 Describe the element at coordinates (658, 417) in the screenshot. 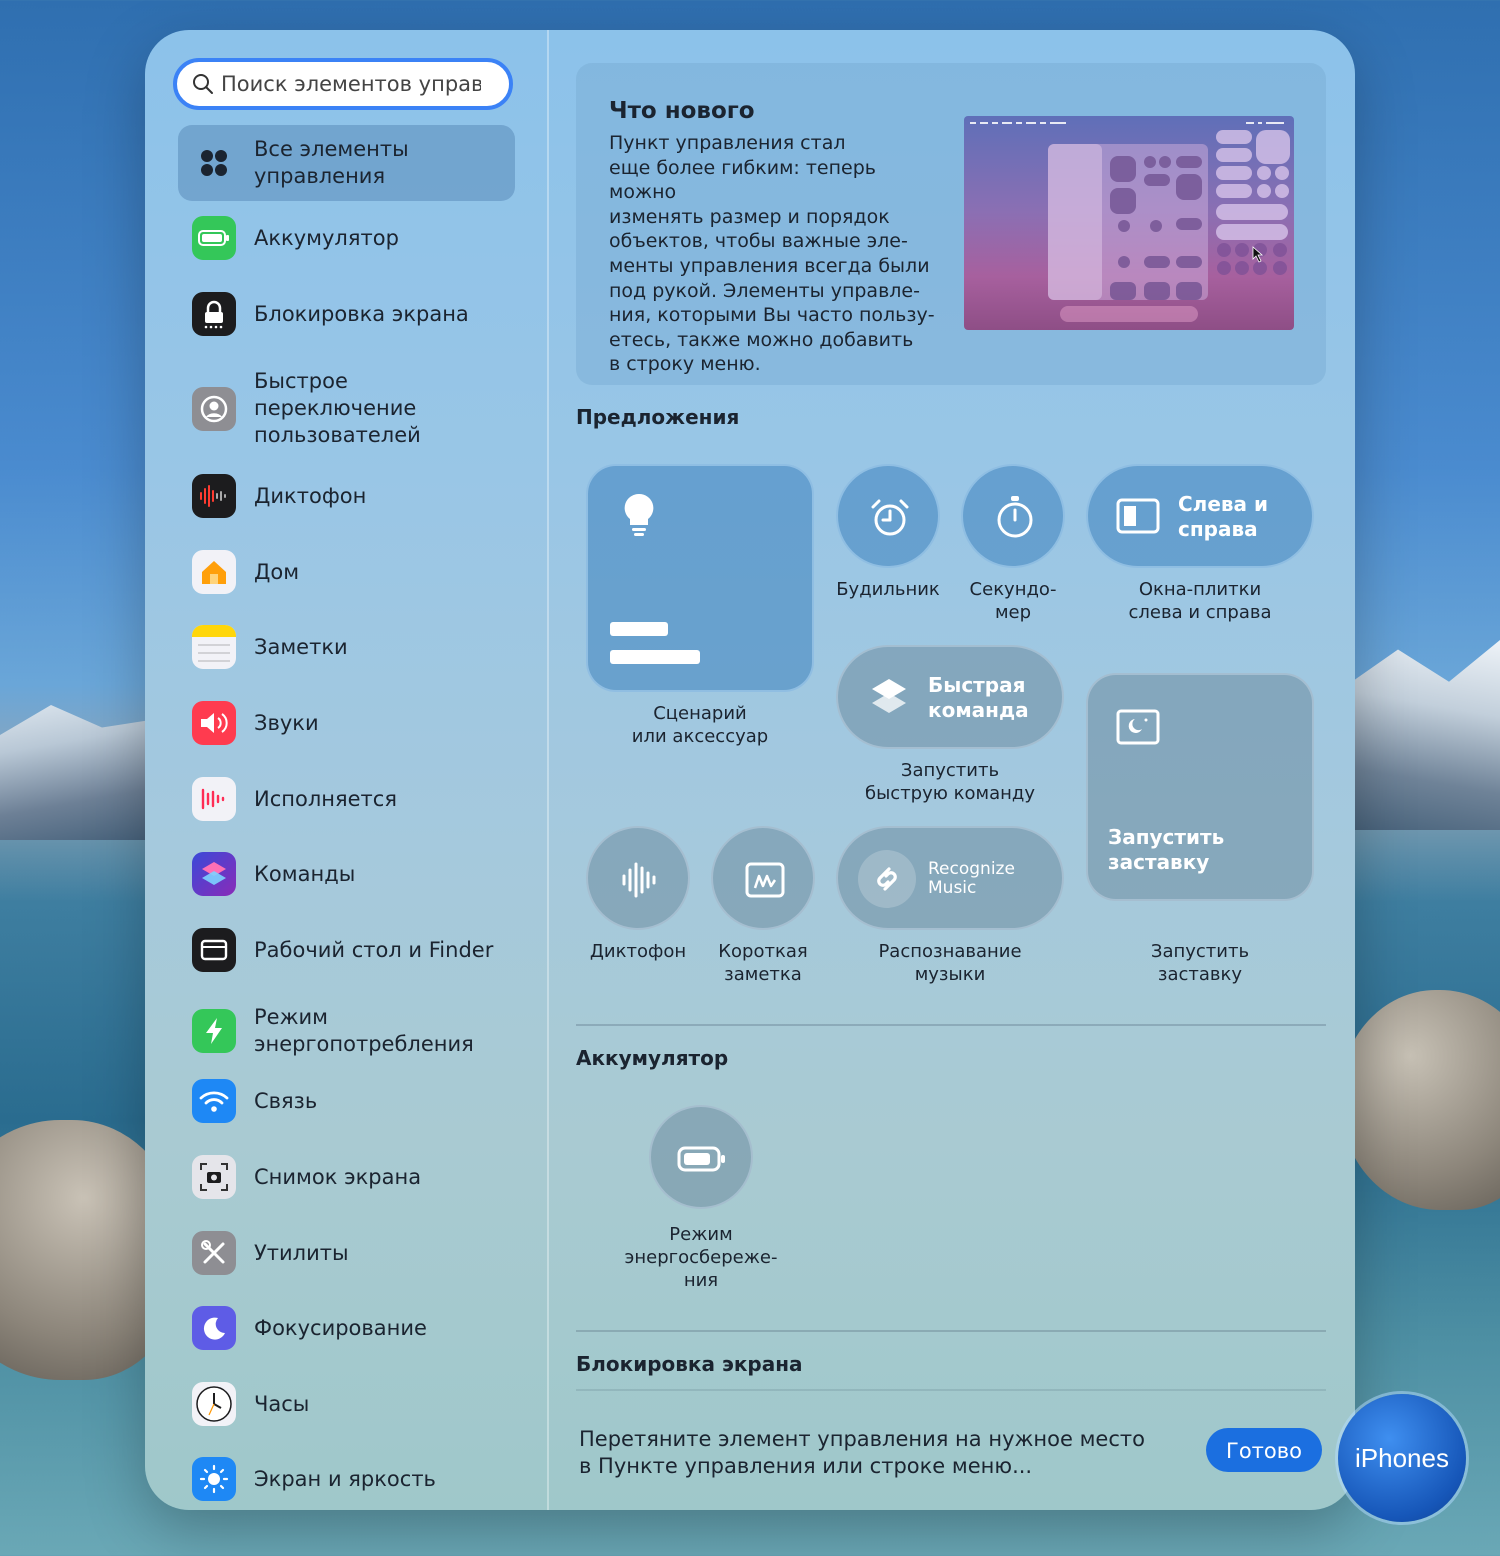

I see `suggestions-title: Предложения` at that location.